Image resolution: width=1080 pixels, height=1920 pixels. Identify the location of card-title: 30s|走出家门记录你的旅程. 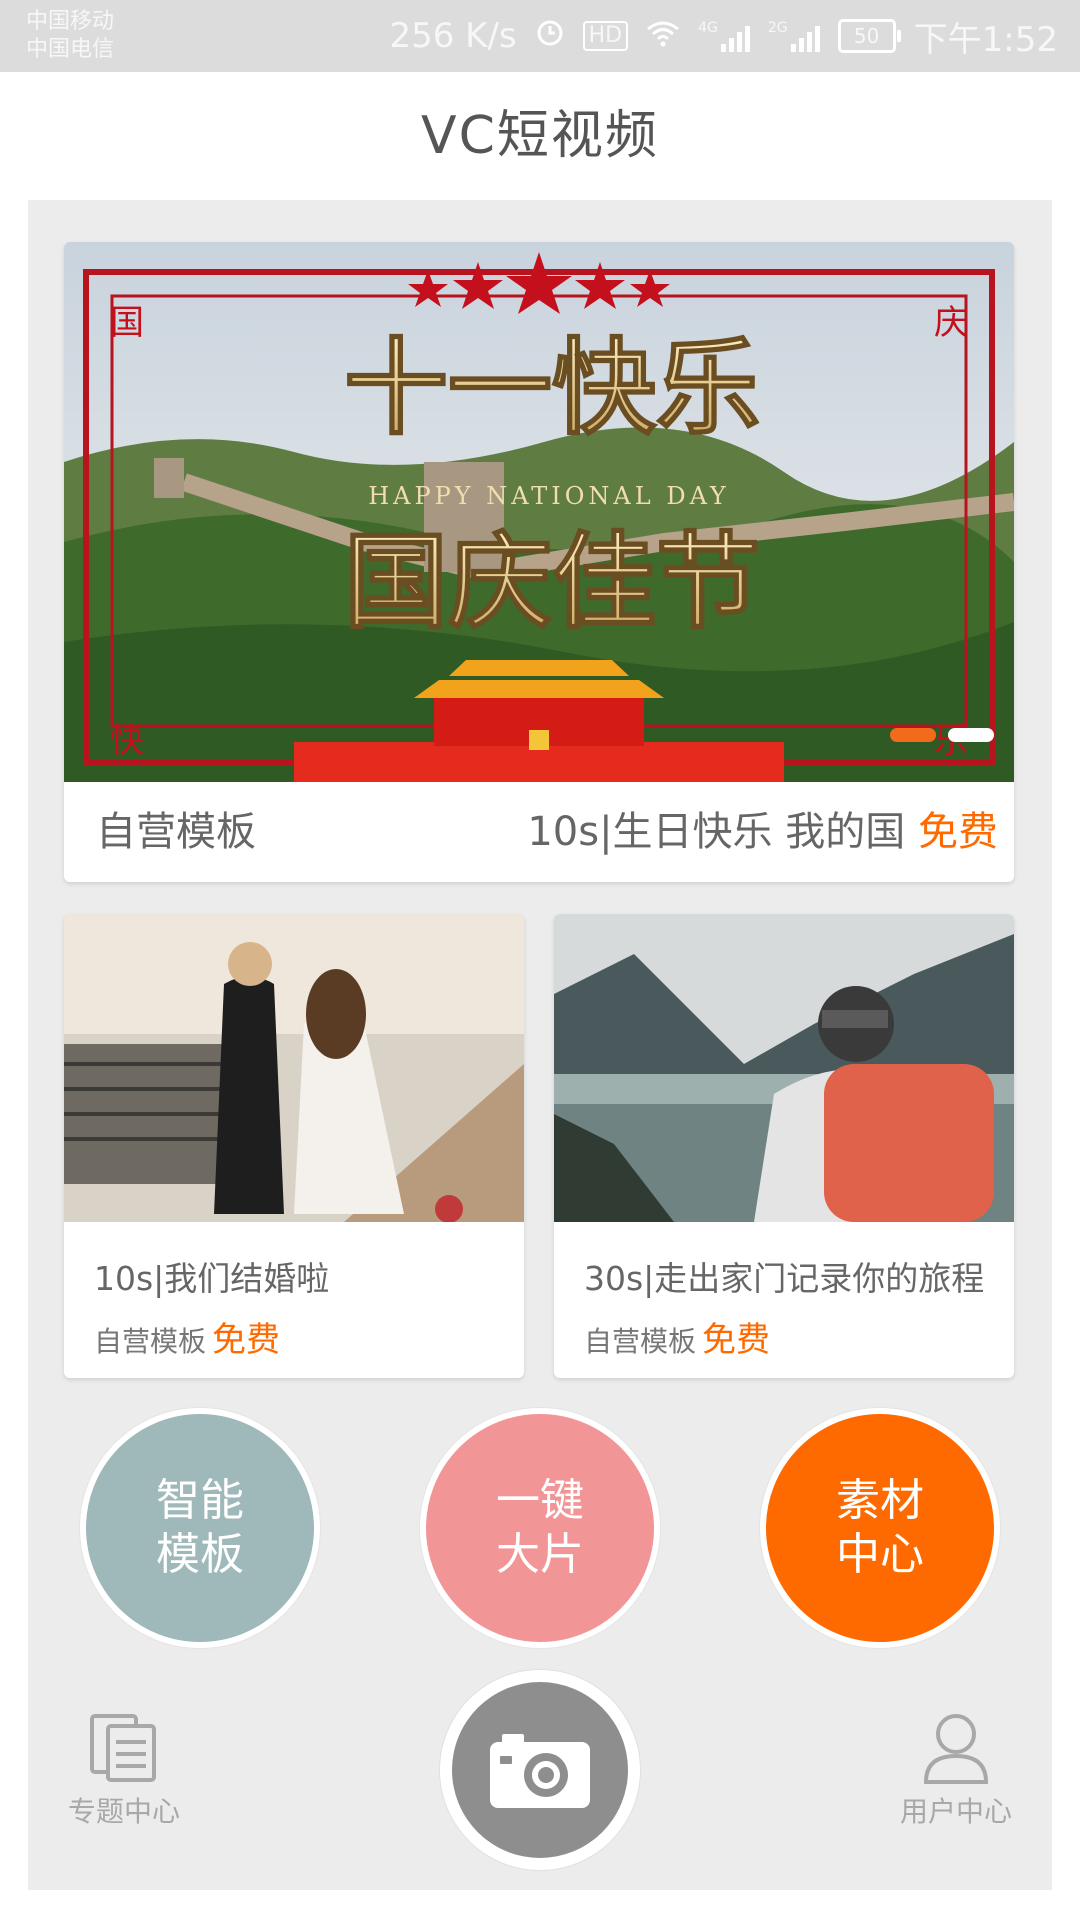
(784, 1278).